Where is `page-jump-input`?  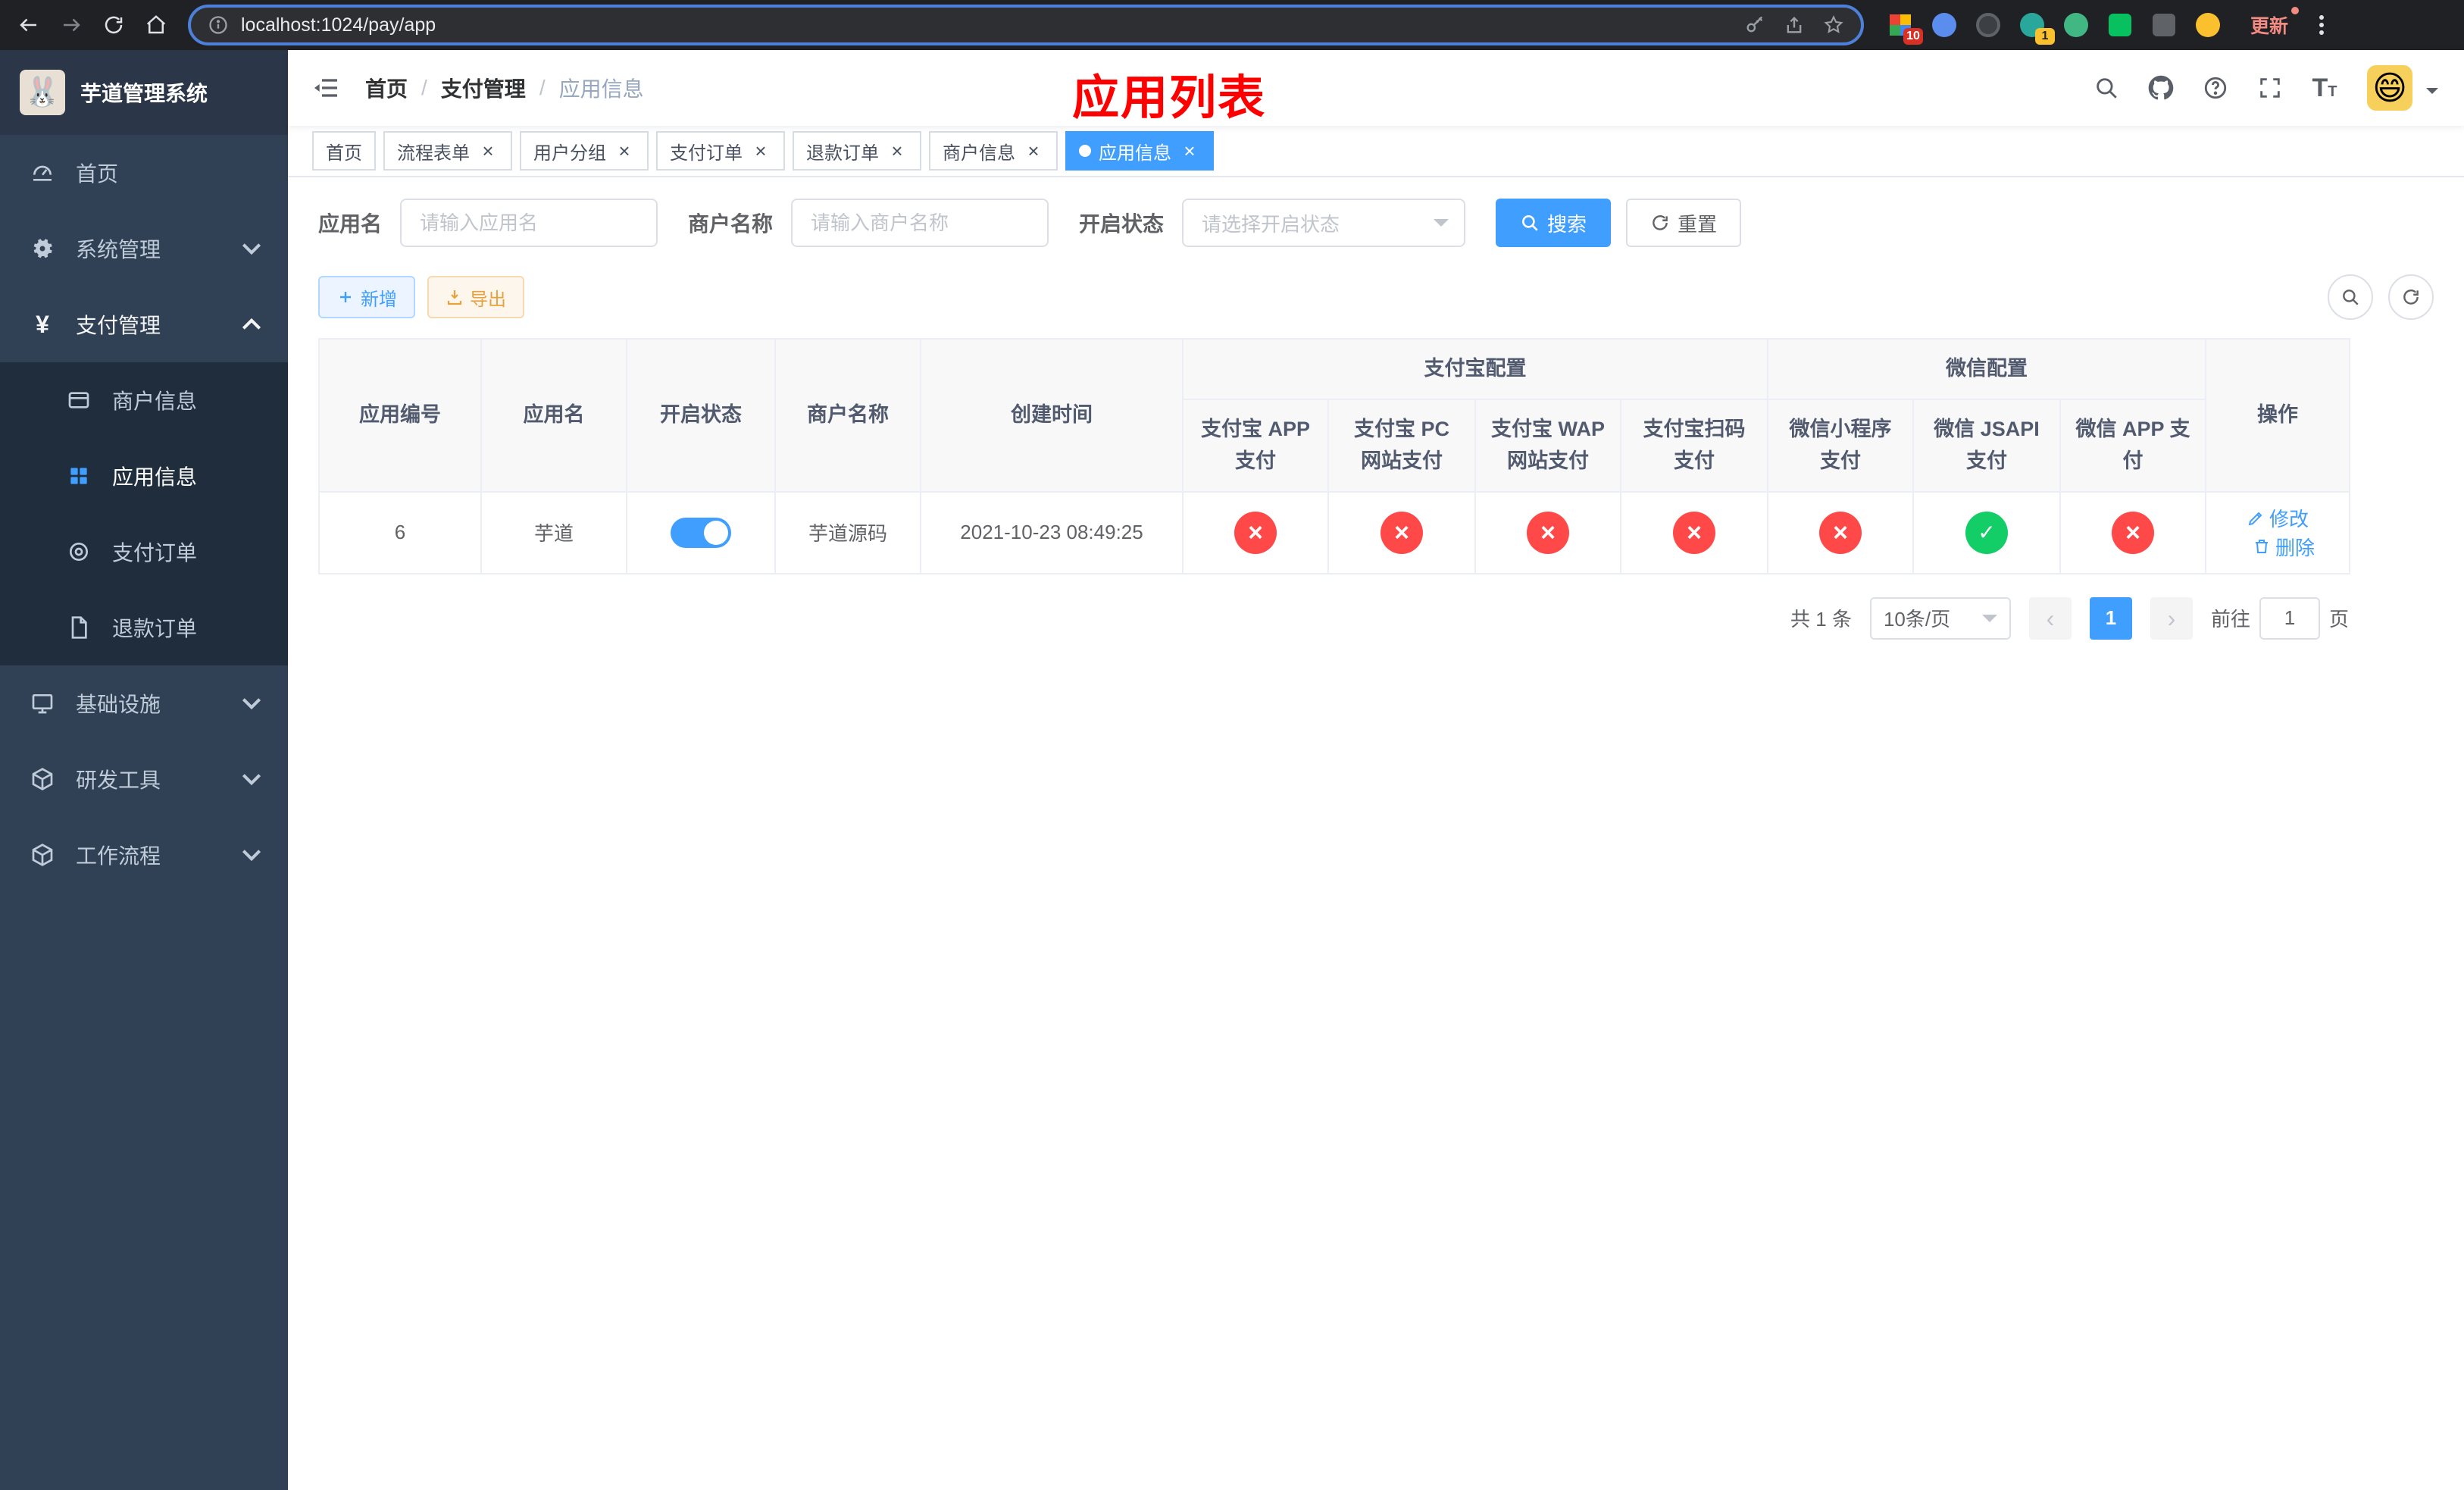
page-jump-input is located at coordinates (2289, 618).